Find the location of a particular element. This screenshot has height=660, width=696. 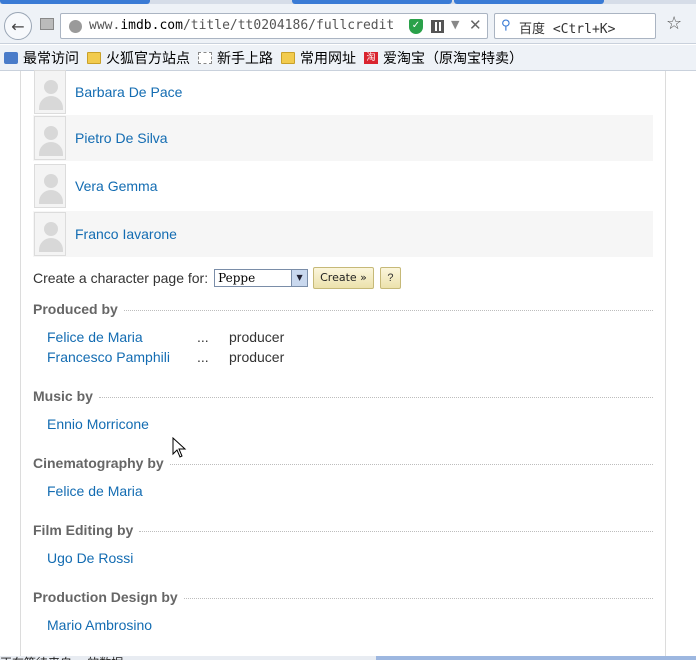

section-heading: Production Design by is located at coordinates (343, 597).